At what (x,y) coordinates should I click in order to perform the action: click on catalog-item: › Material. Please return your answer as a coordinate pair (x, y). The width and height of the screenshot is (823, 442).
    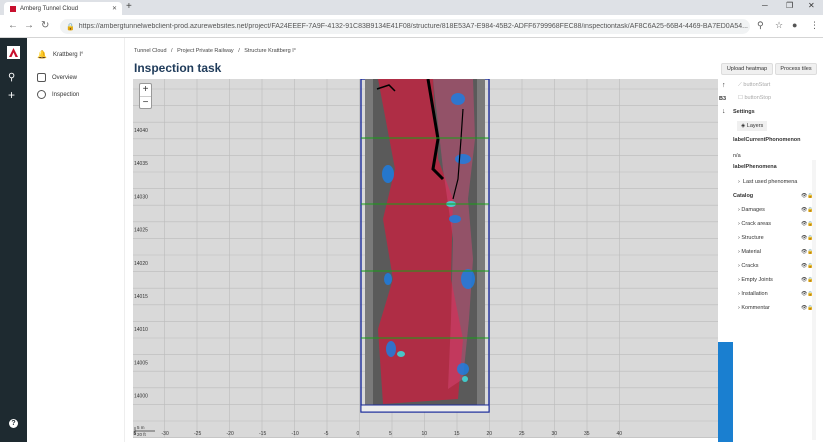
    Looking at the image, I should click on (749, 252).